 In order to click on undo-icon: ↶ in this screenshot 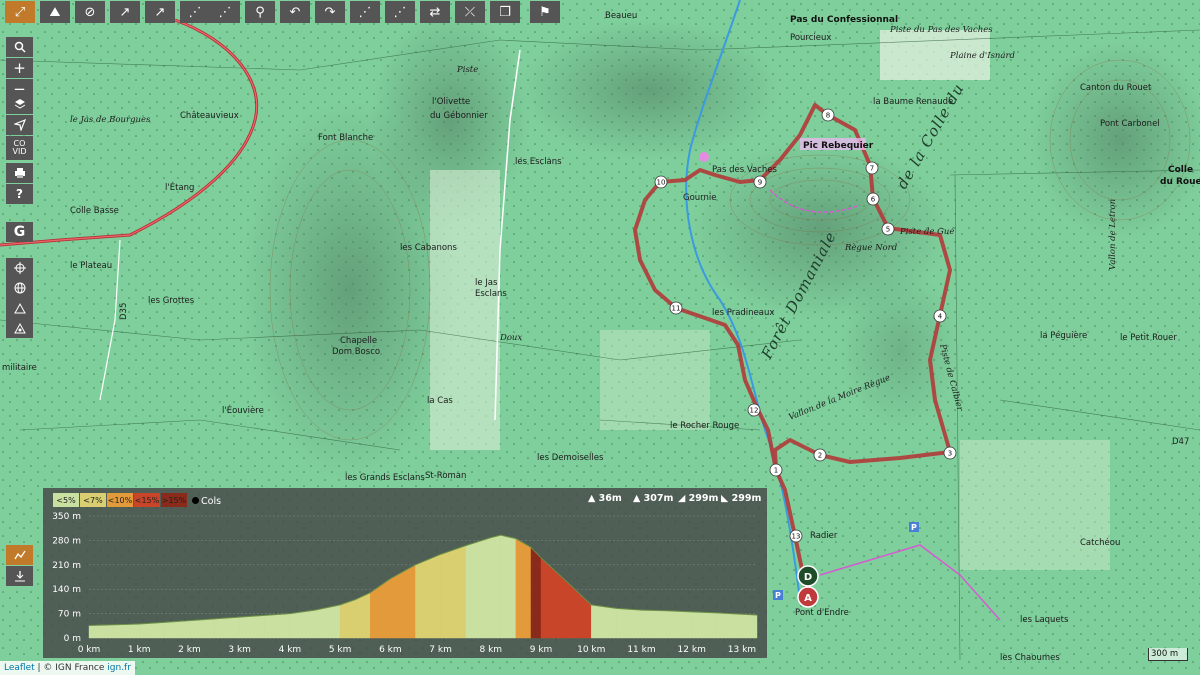, I will do `click(295, 12)`.